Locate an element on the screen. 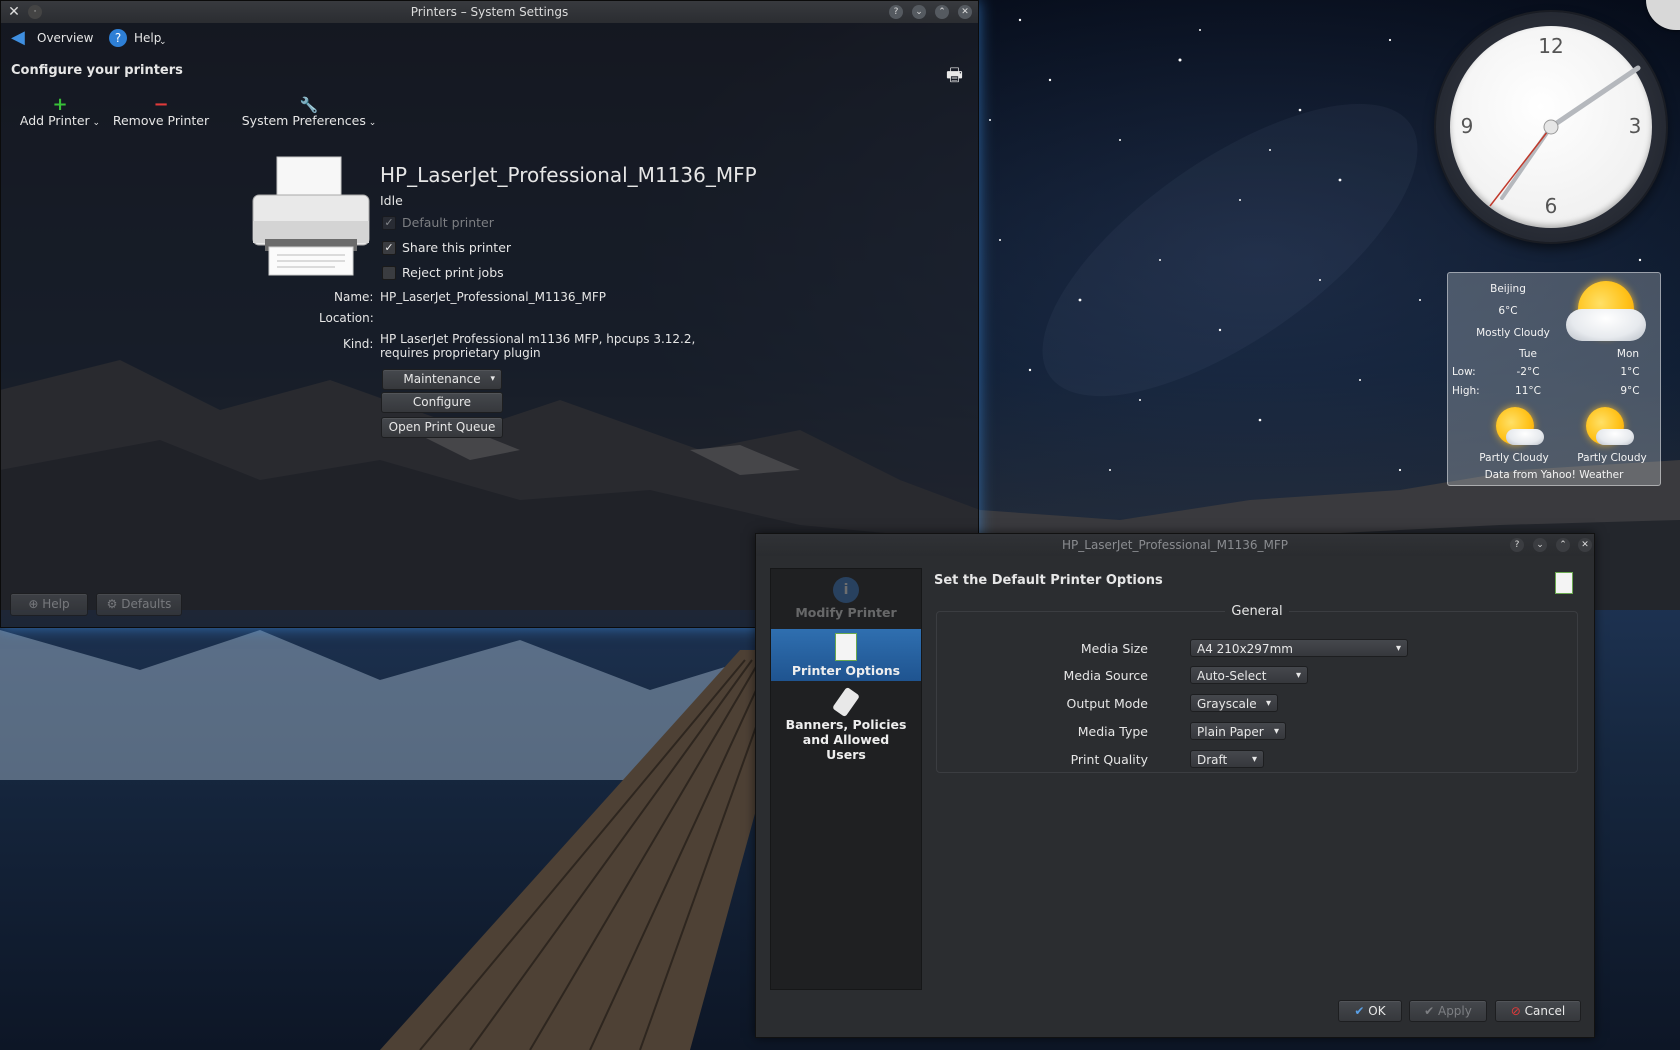  ok-label: OK is located at coordinates (1377, 1011).